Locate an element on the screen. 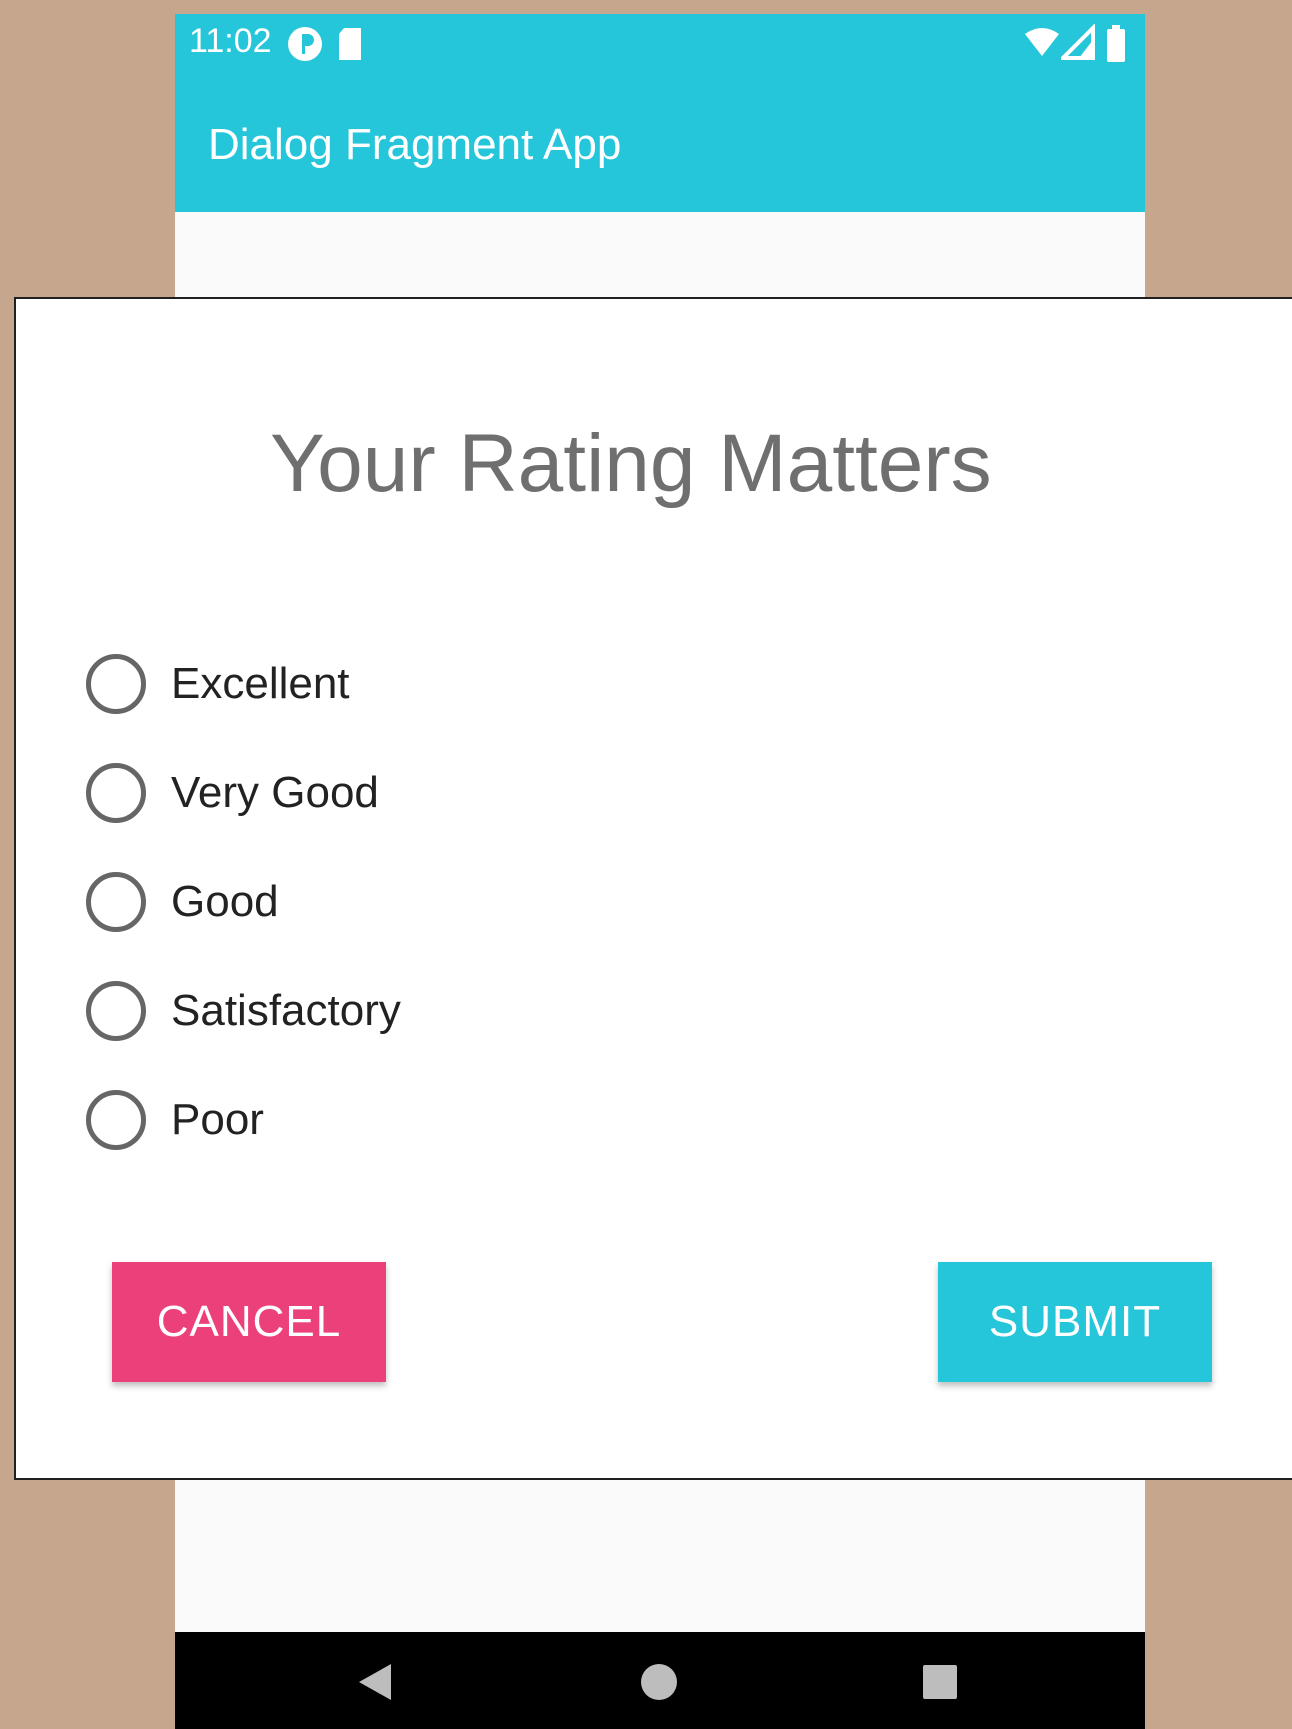  rating-option-excellent: Excellent is located at coordinates (243, 683).